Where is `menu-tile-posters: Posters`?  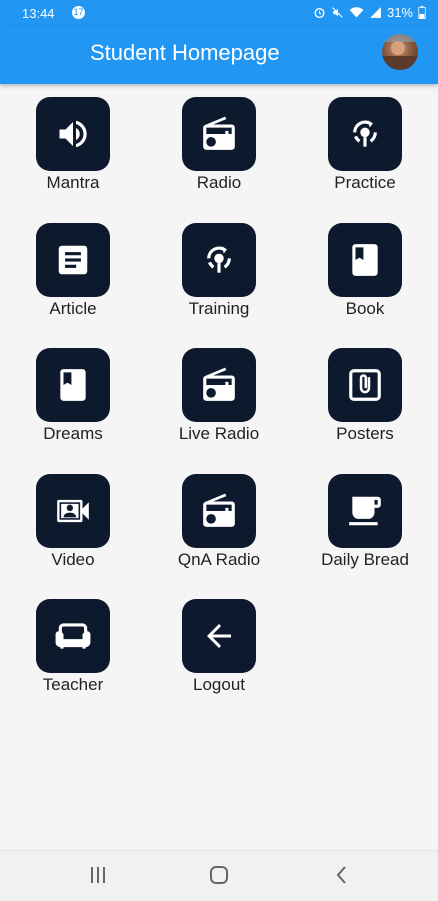 menu-tile-posters: Posters is located at coordinates (365, 408).